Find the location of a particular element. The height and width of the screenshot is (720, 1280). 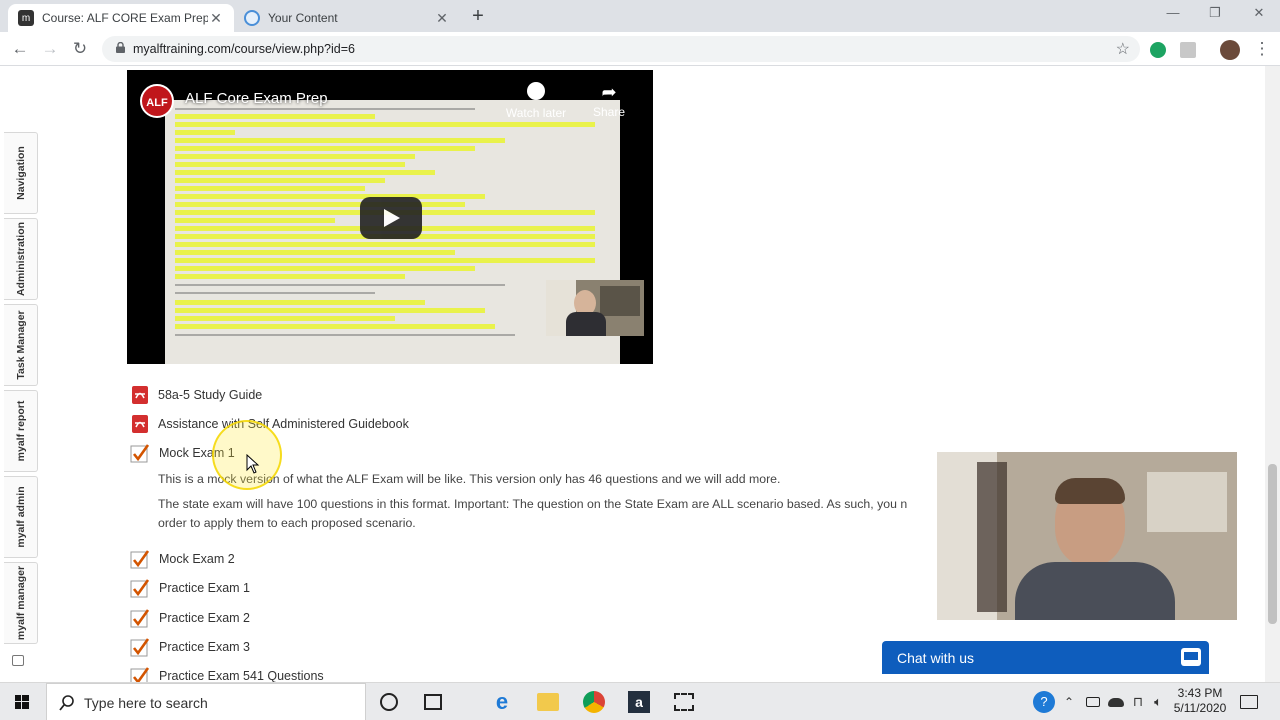

onedrive-icon is located at coordinates (1116, 702).